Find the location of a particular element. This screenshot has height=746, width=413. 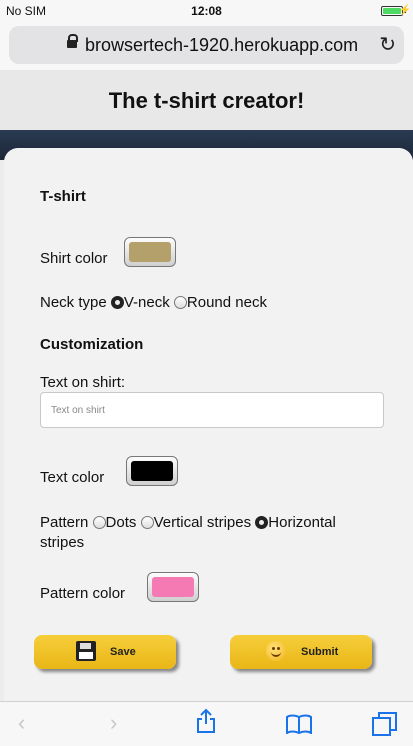

neck-type-group: Neck type V-neck Round neck is located at coordinates (153, 302).